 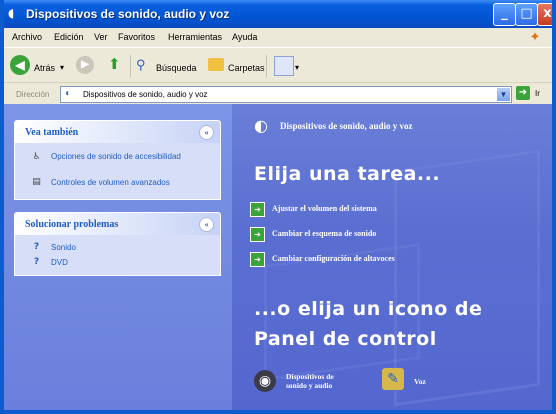 I want to click on link-dvd: DVD, so click(x=59, y=262).